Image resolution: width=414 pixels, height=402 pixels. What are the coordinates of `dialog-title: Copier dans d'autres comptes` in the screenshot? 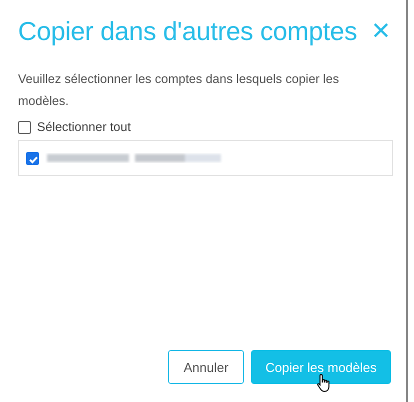 It's located at (187, 31).